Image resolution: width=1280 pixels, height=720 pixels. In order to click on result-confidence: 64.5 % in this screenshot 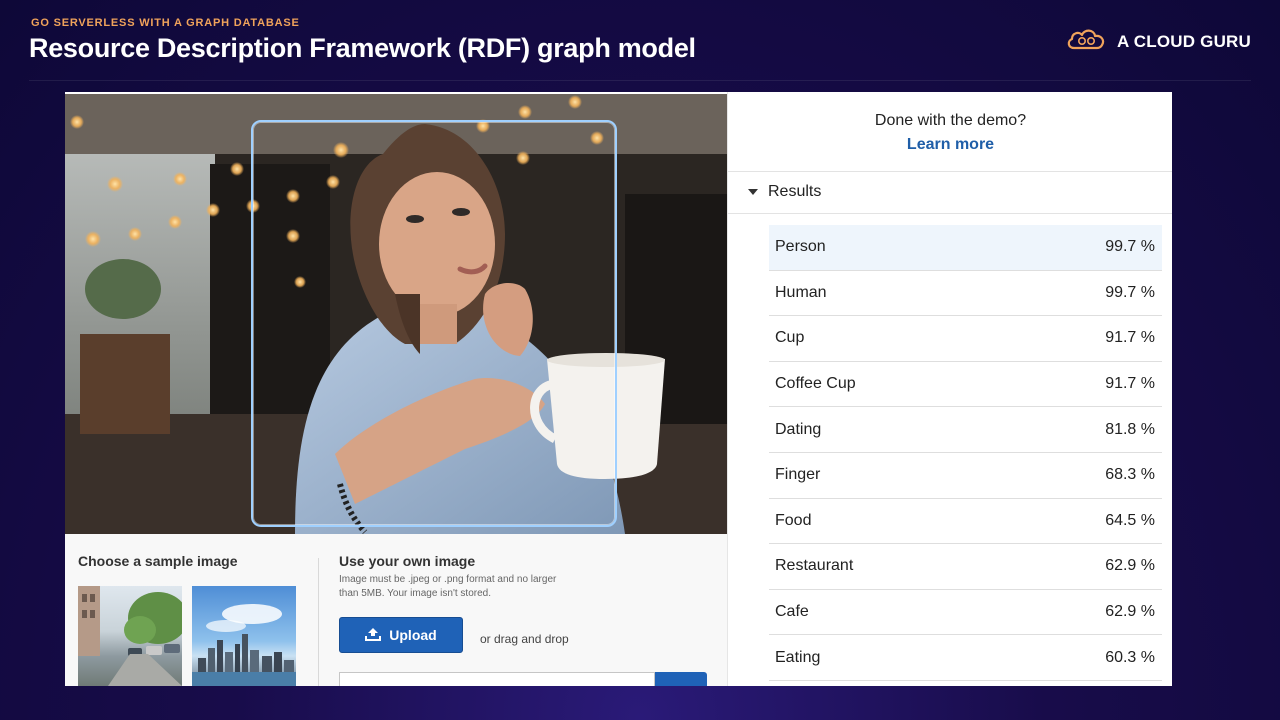, I will do `click(1130, 520)`.